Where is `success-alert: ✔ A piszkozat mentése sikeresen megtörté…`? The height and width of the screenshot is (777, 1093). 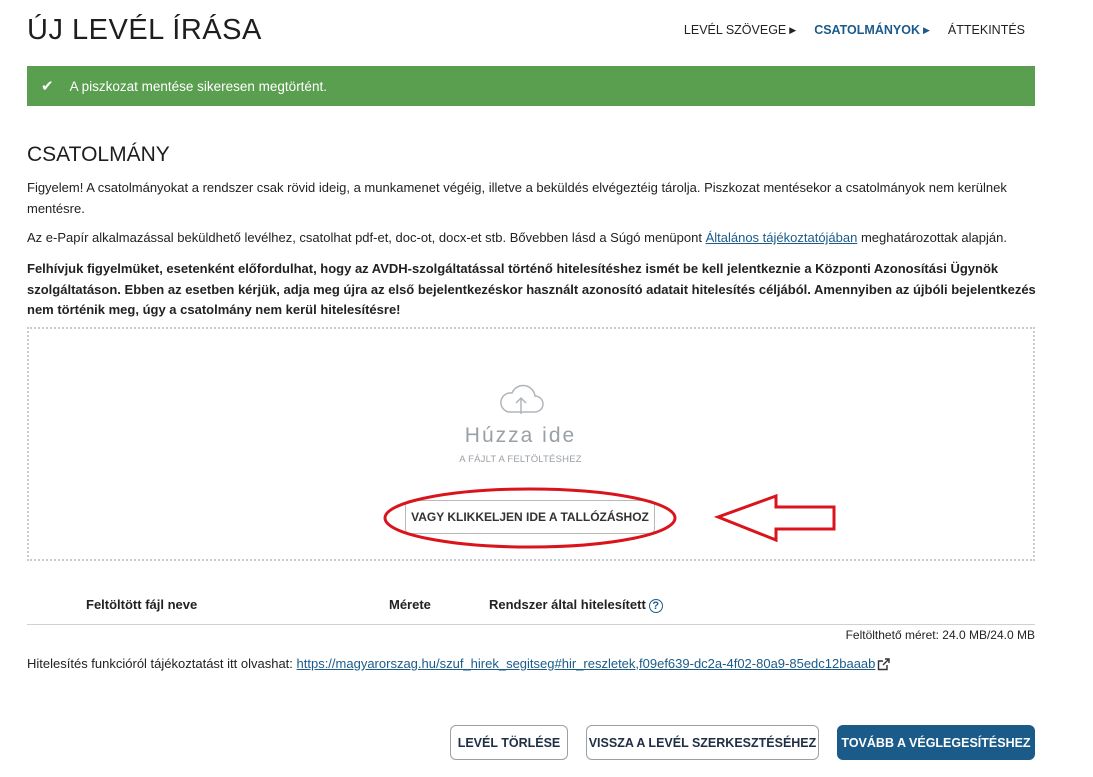
success-alert: ✔ A piszkozat mentése sikeresen megtörté… is located at coordinates (531, 86).